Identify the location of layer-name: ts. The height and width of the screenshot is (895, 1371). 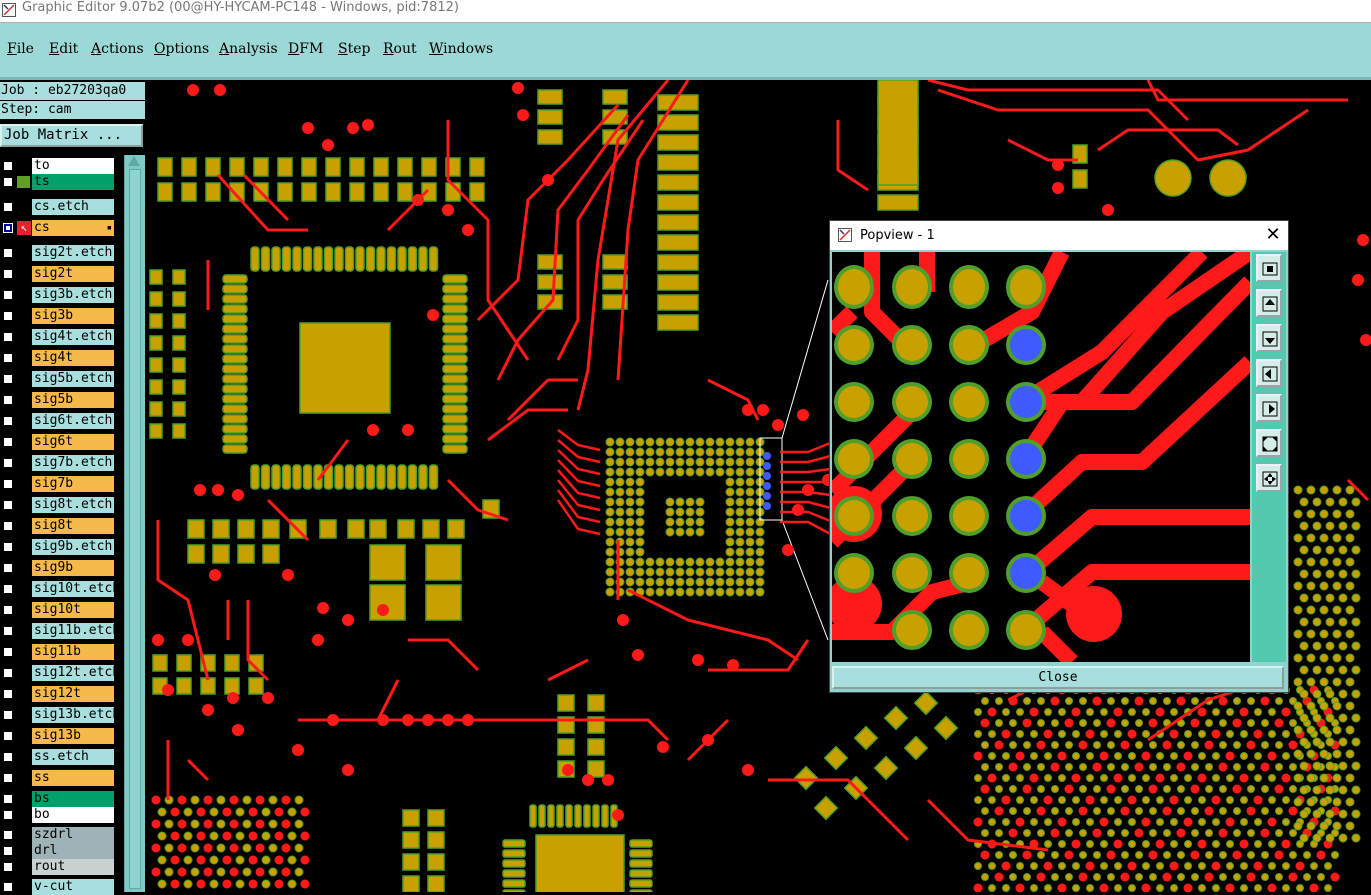
(73, 182).